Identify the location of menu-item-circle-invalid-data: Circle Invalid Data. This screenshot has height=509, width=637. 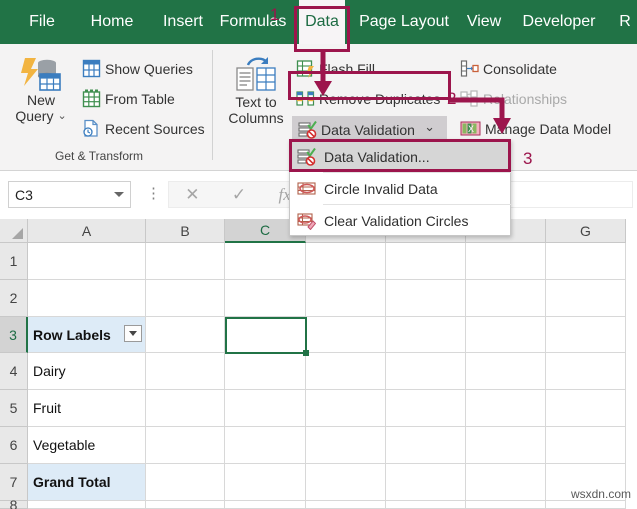
(401, 188).